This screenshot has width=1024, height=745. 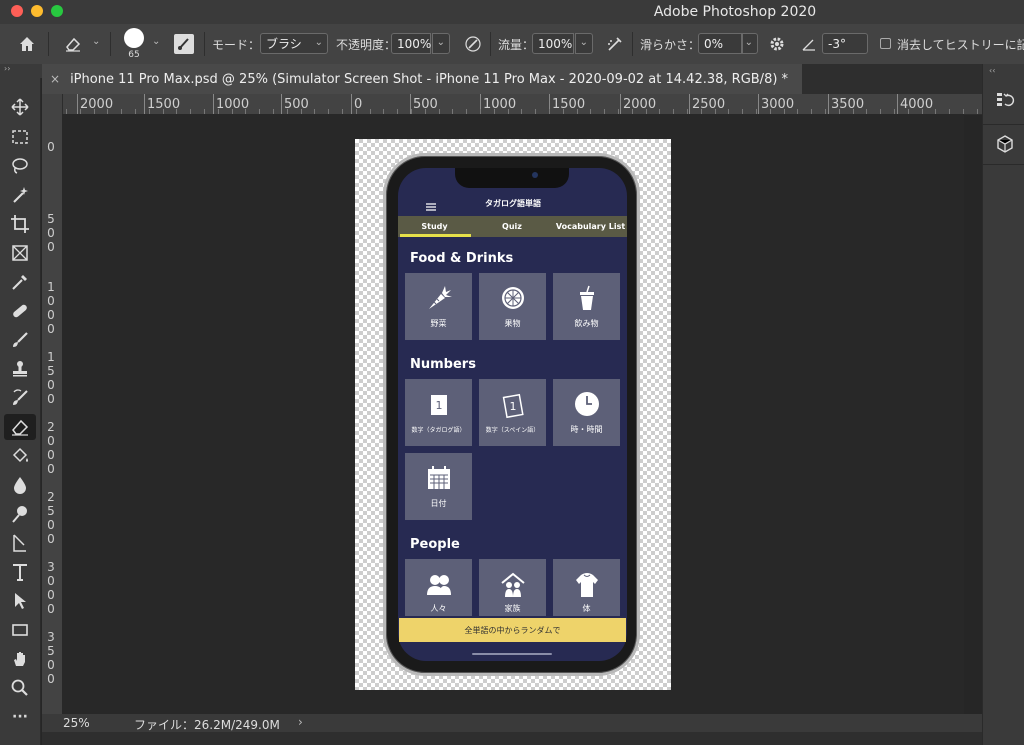 I want to click on paint-bucket-tool, so click(x=20, y=456).